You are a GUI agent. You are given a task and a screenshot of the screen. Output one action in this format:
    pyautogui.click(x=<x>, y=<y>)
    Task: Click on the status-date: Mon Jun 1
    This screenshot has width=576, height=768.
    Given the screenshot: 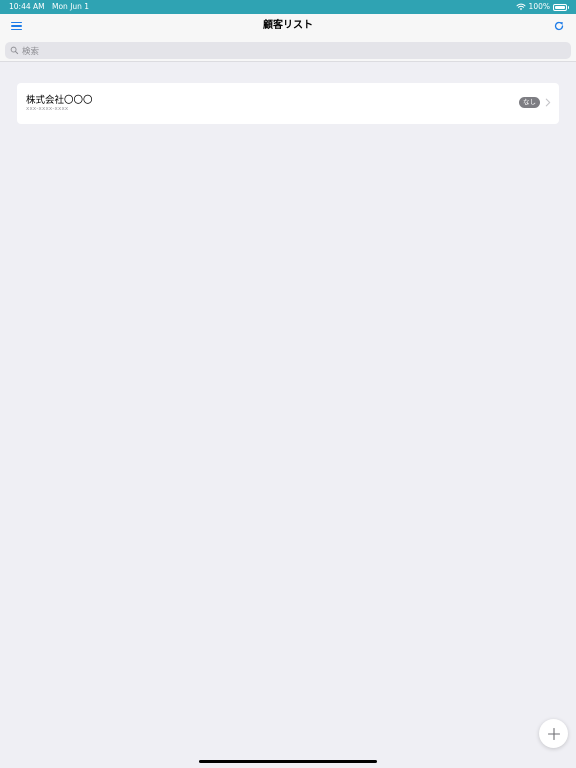 What is the action you would take?
    pyautogui.click(x=71, y=6)
    